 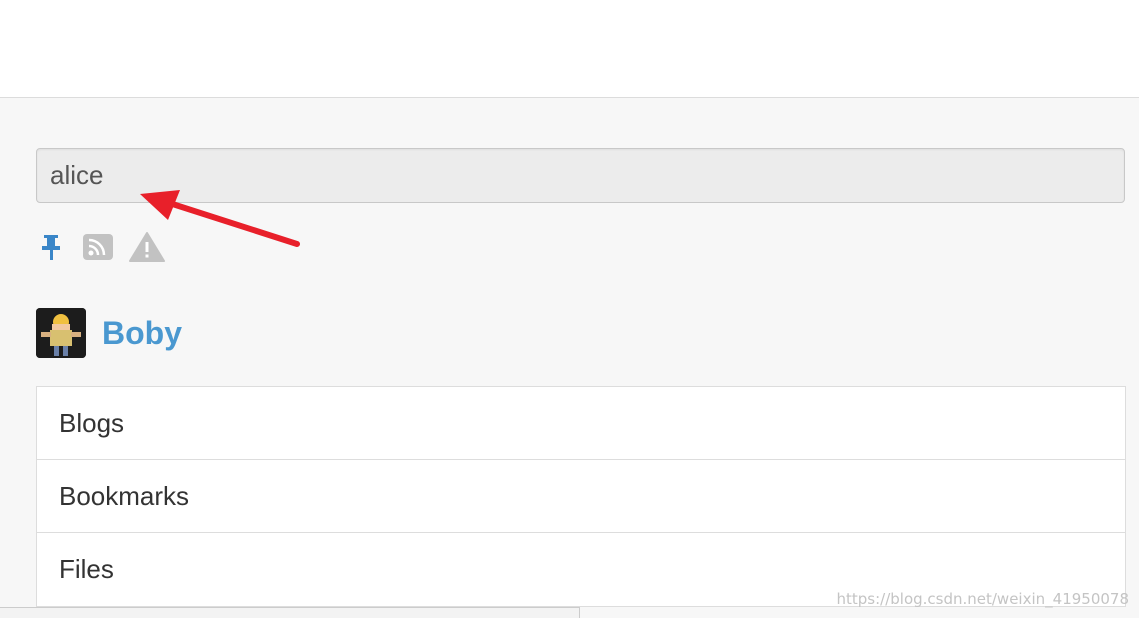 I want to click on profile-header: Boby, so click(x=109, y=333).